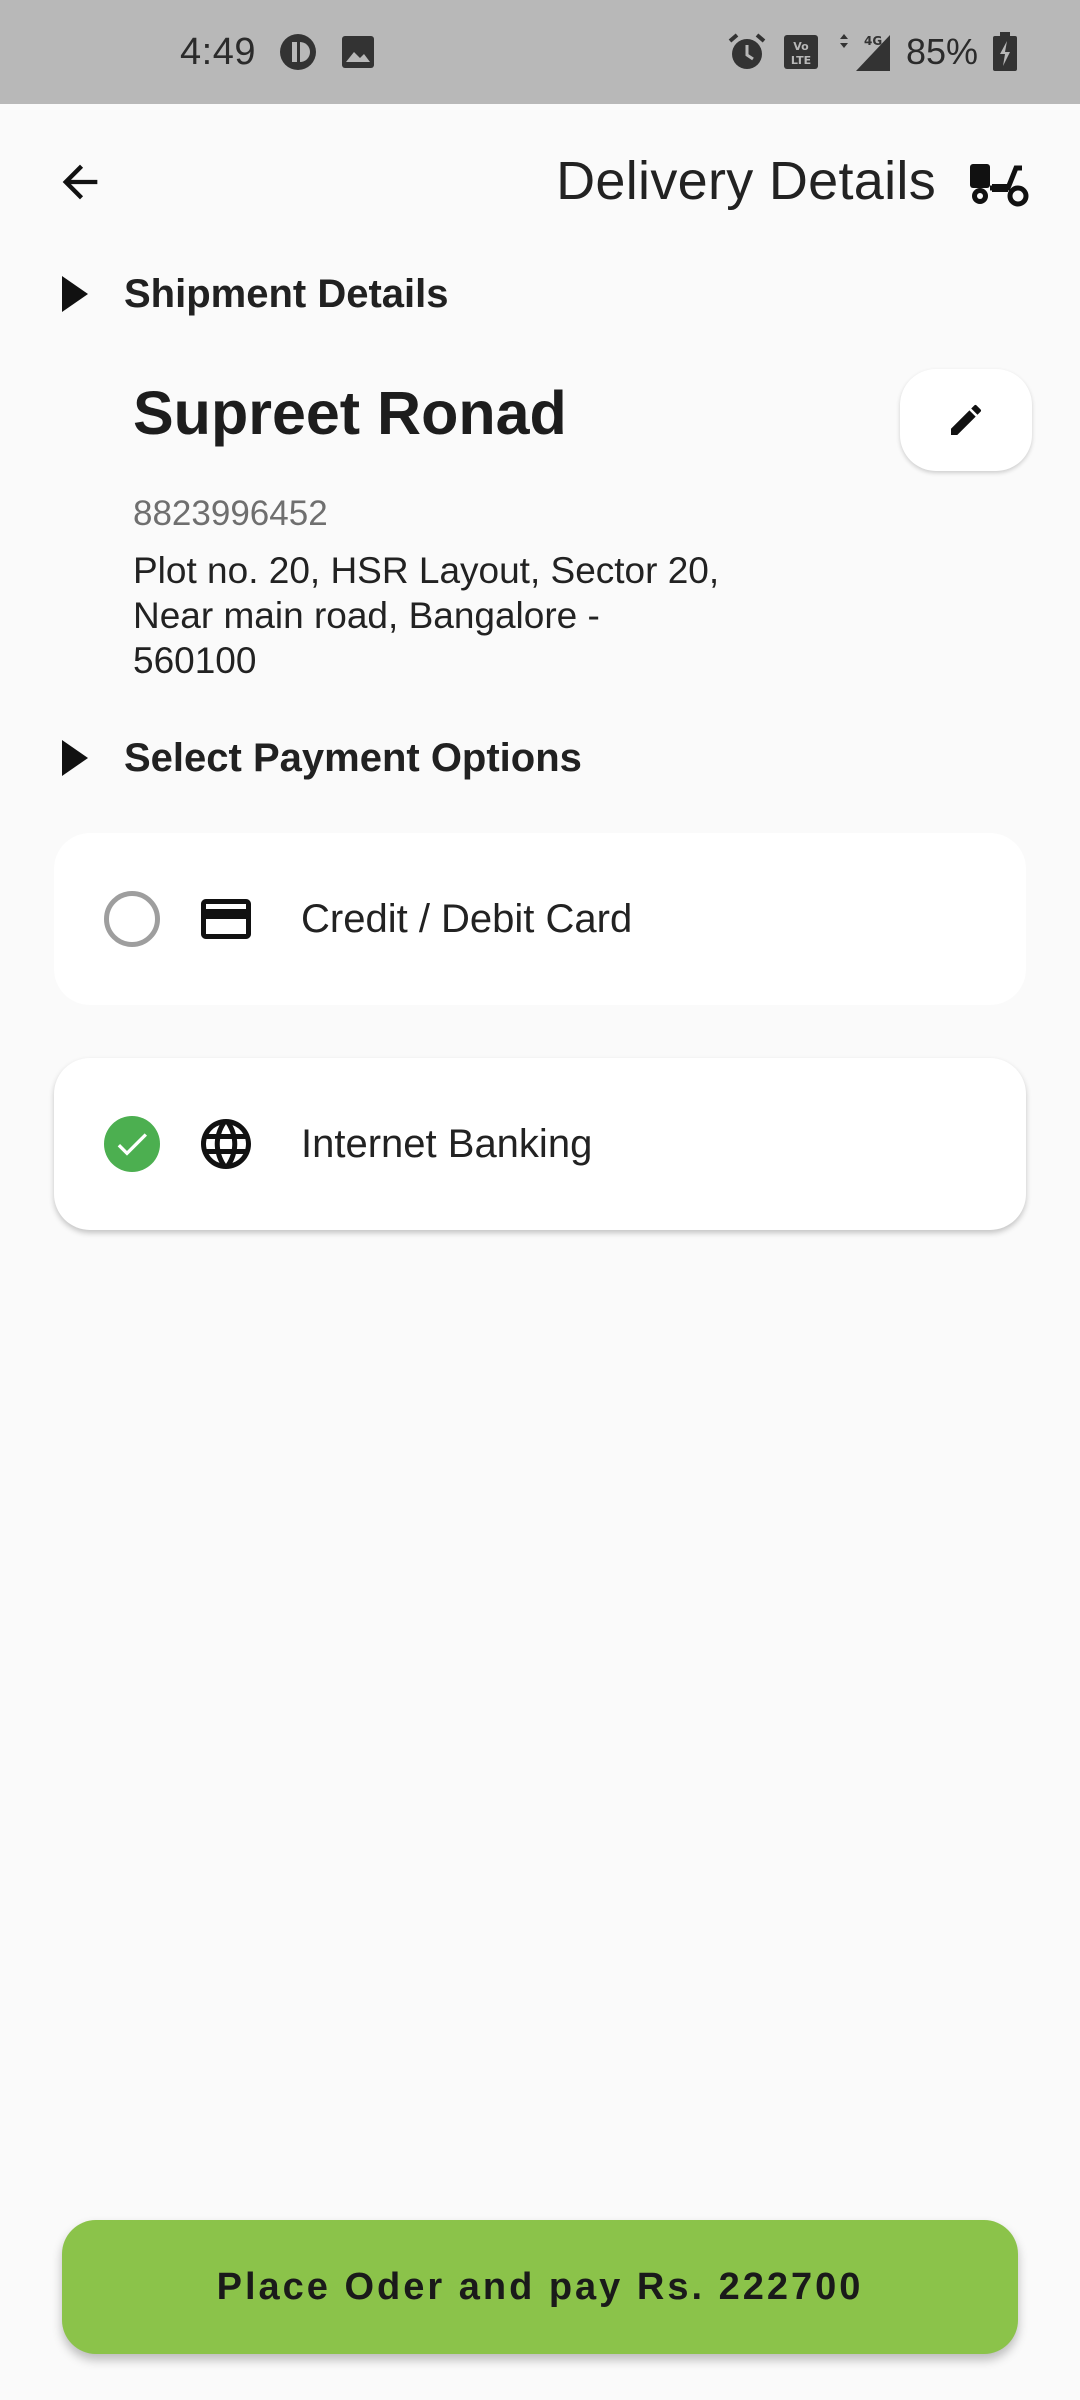 This screenshot has height=2400, width=1080. I want to click on back-button, so click(80, 182).